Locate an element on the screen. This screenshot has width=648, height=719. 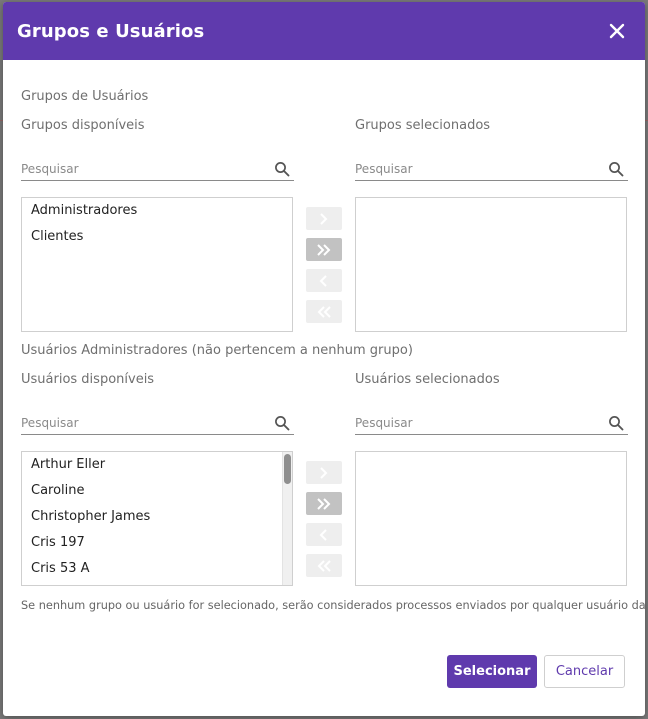
groups-transfer-buttons is located at coordinates (324, 269).